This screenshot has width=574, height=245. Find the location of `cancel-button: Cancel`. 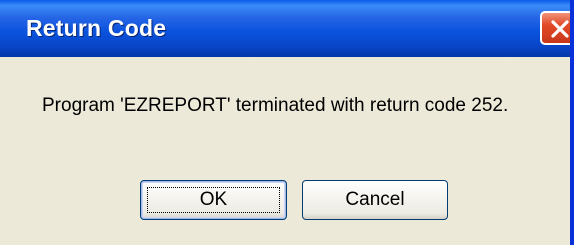

cancel-button: Cancel is located at coordinates (375, 200).